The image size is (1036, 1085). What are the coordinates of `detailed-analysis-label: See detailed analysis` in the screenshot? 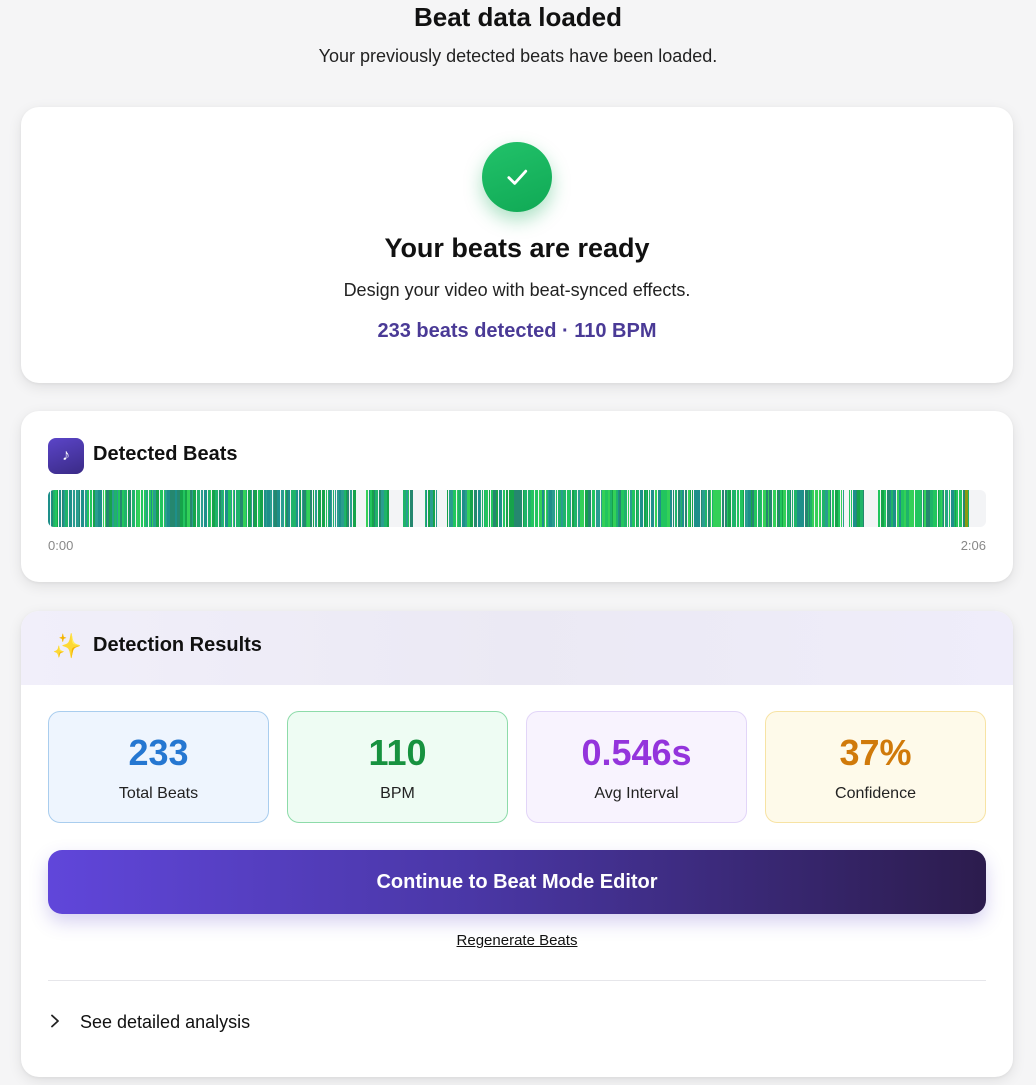 It's located at (165, 1021).